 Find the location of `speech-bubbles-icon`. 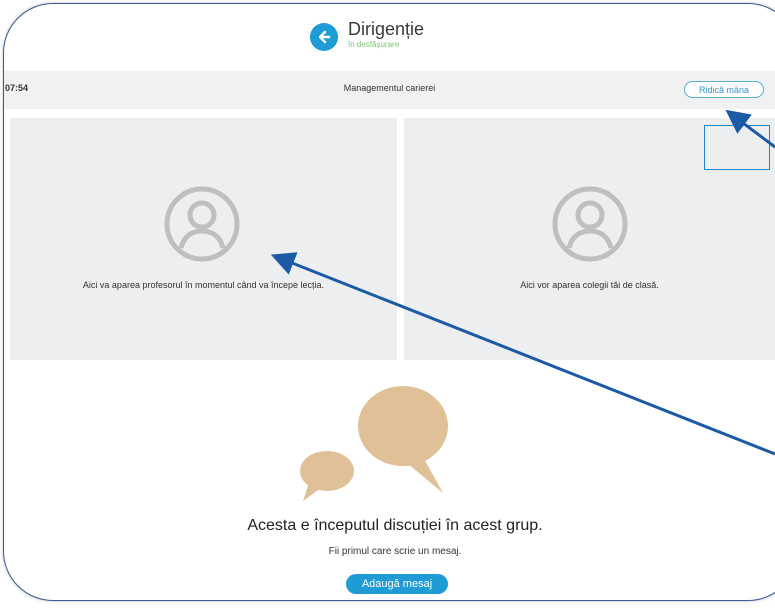

speech-bubbles-icon is located at coordinates (374, 443).